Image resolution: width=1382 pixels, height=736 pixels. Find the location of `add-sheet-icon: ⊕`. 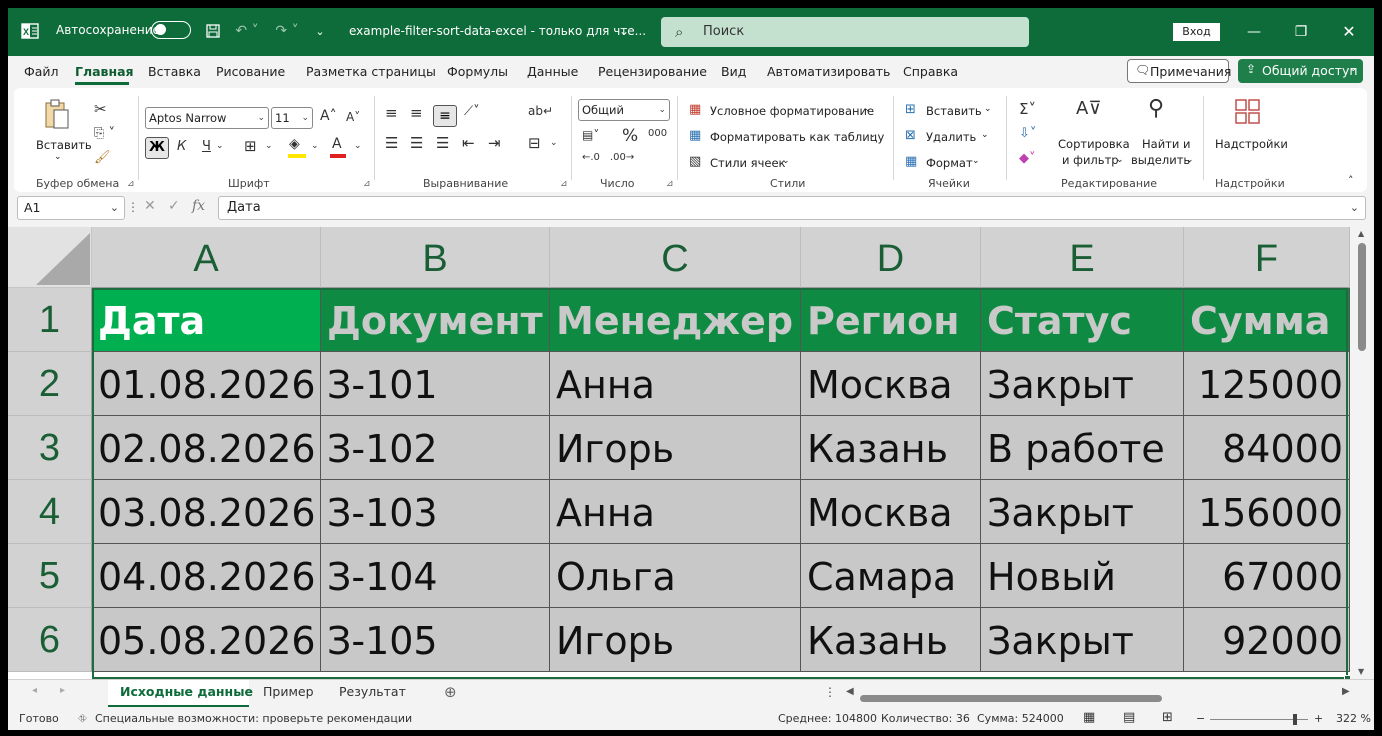

add-sheet-icon: ⊕ is located at coordinates (450, 692).